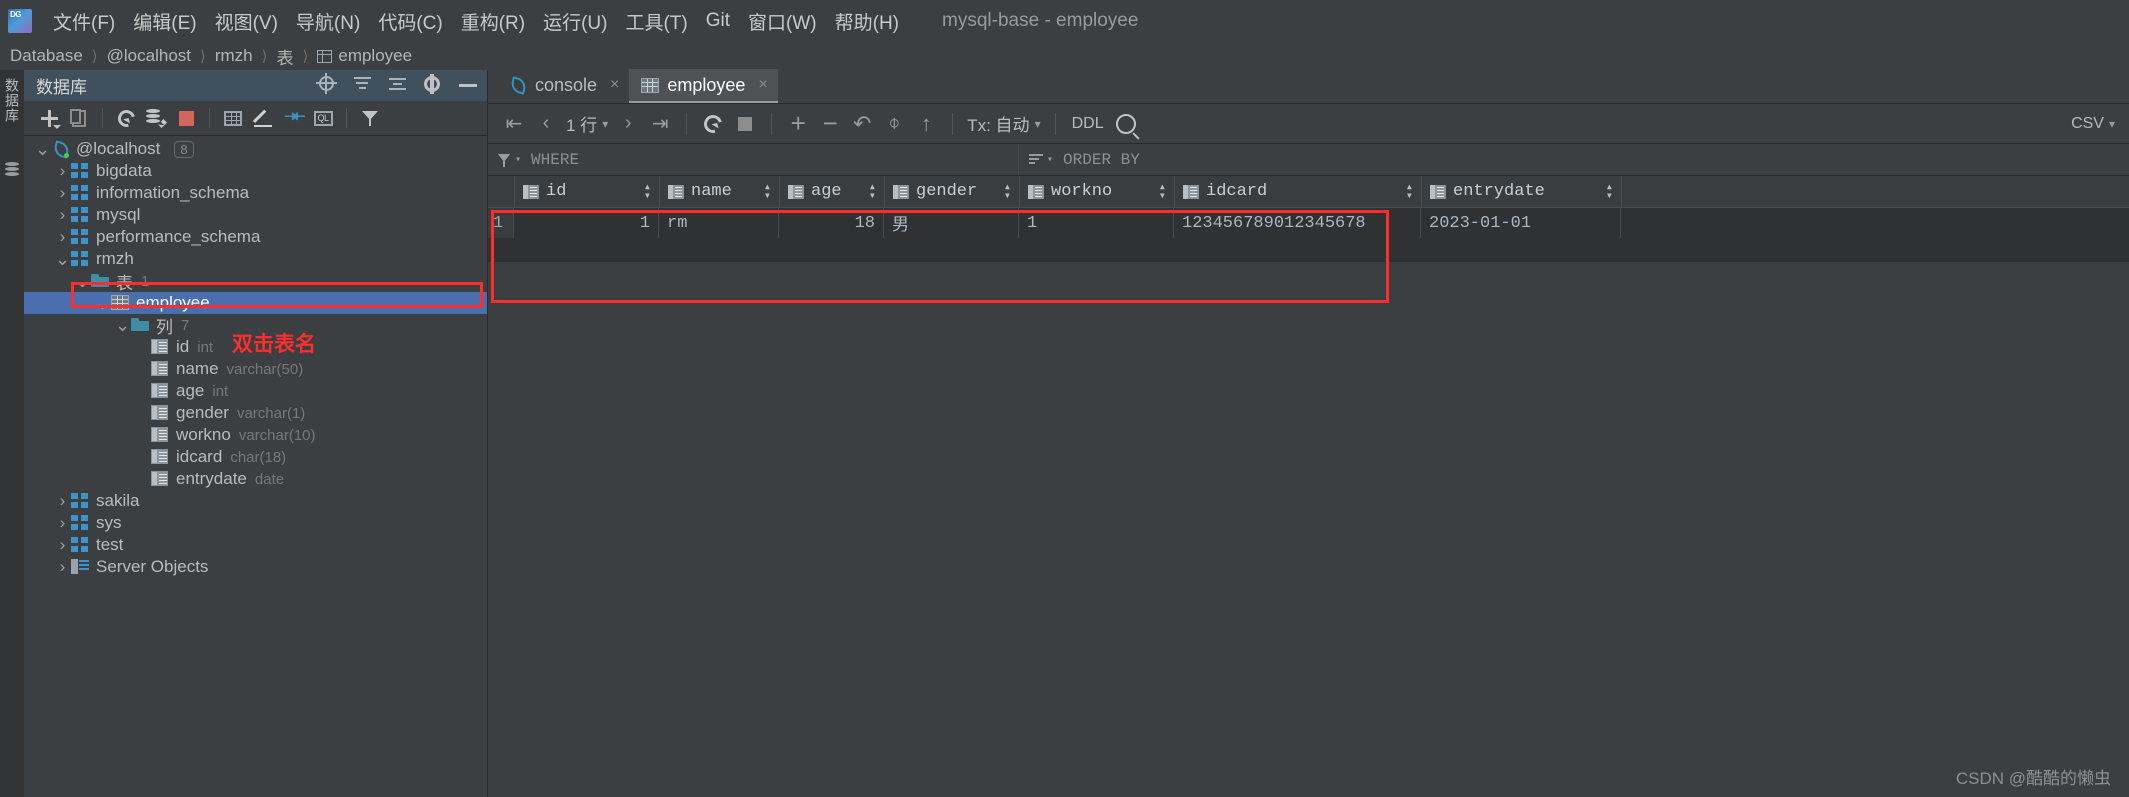  What do you see at coordinates (1521, 223) in the screenshot?
I see `cell-entrydate: 2023-01-01` at bounding box center [1521, 223].